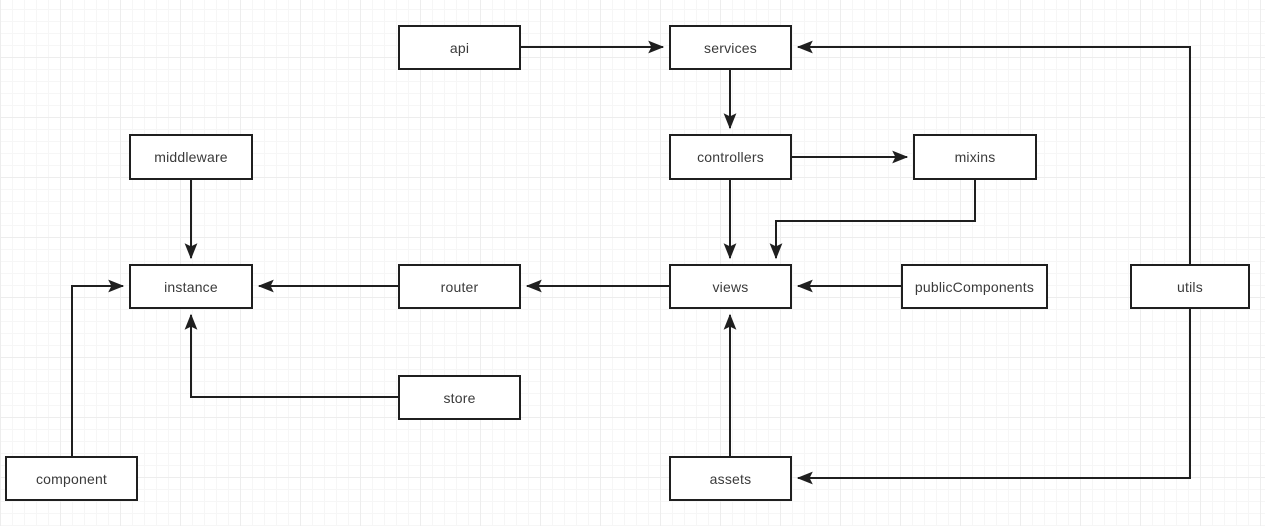  I want to click on node-label-component: component, so click(71, 478).